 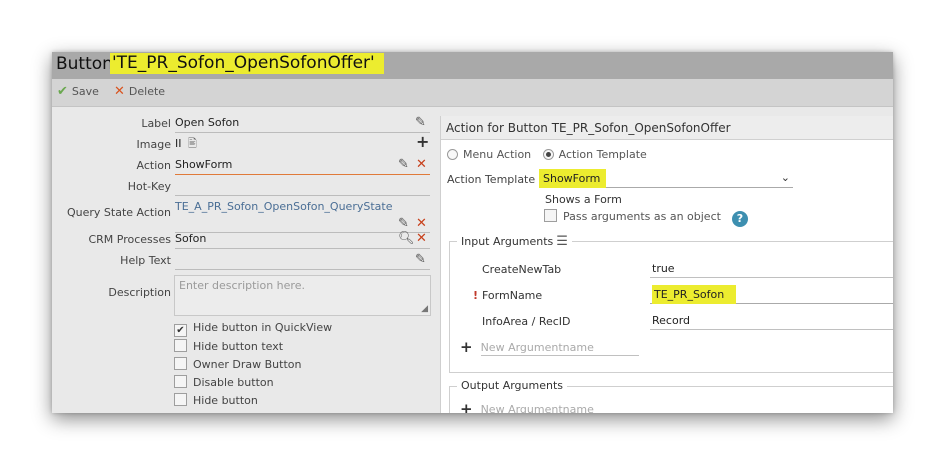 What do you see at coordinates (671, 396) in the screenshot?
I see `output-arguments-group: Output Arguments + New Argumentname` at bounding box center [671, 396].